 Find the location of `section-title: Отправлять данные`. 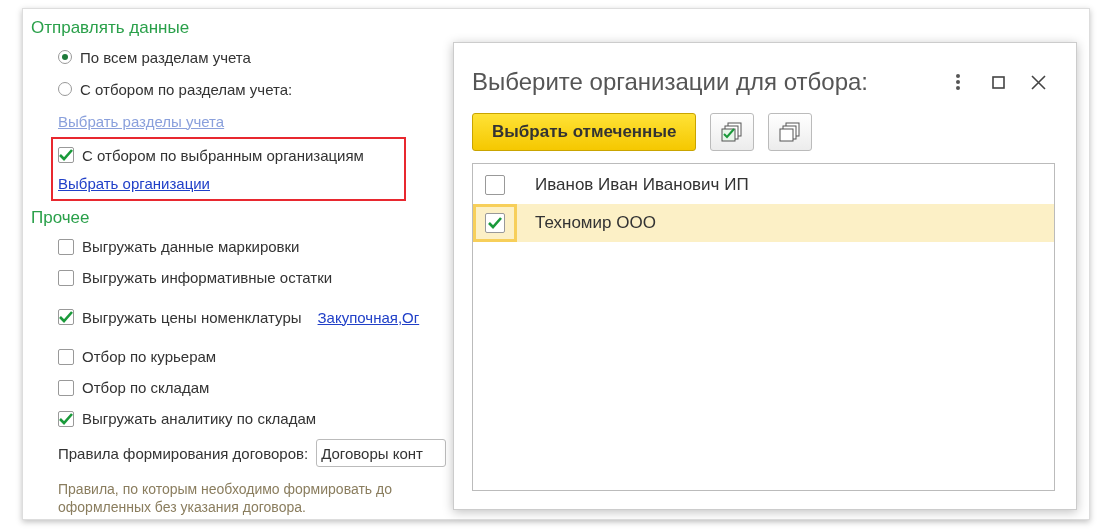

section-title: Отправлять данные is located at coordinates (111, 28).